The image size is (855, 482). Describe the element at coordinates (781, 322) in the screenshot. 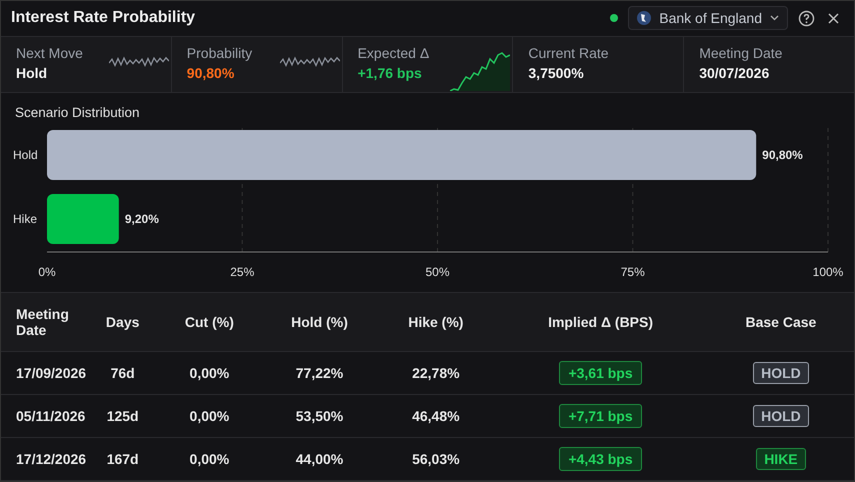

I see `column-header: Base Case` at that location.